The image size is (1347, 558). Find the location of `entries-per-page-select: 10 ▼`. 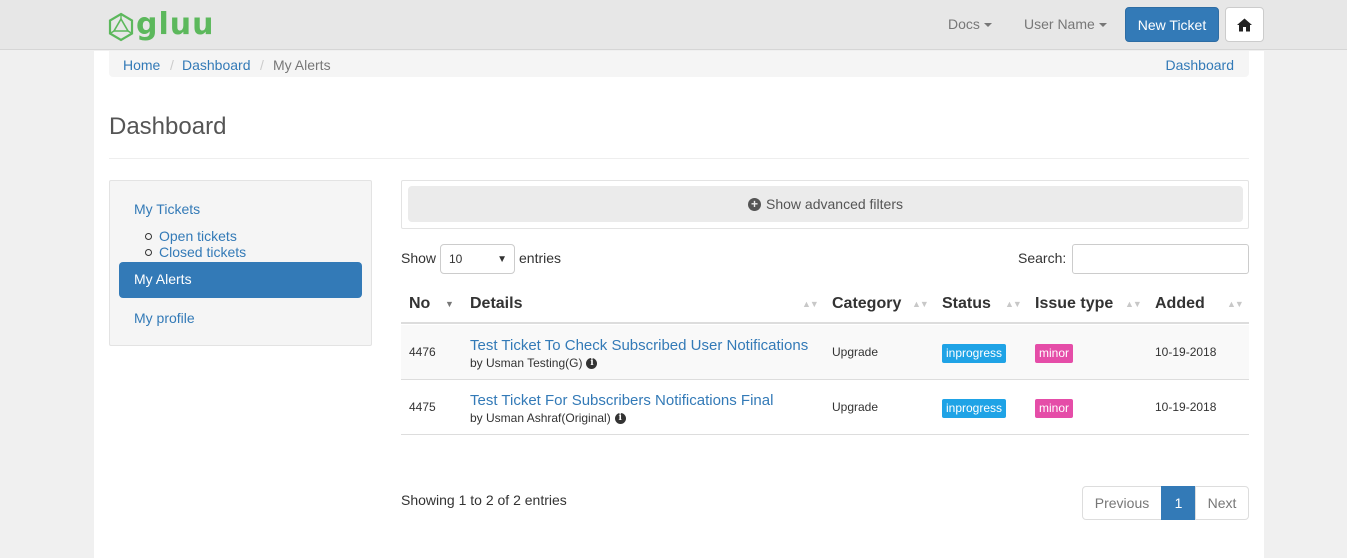

entries-per-page-select: 10 ▼ is located at coordinates (477, 259).